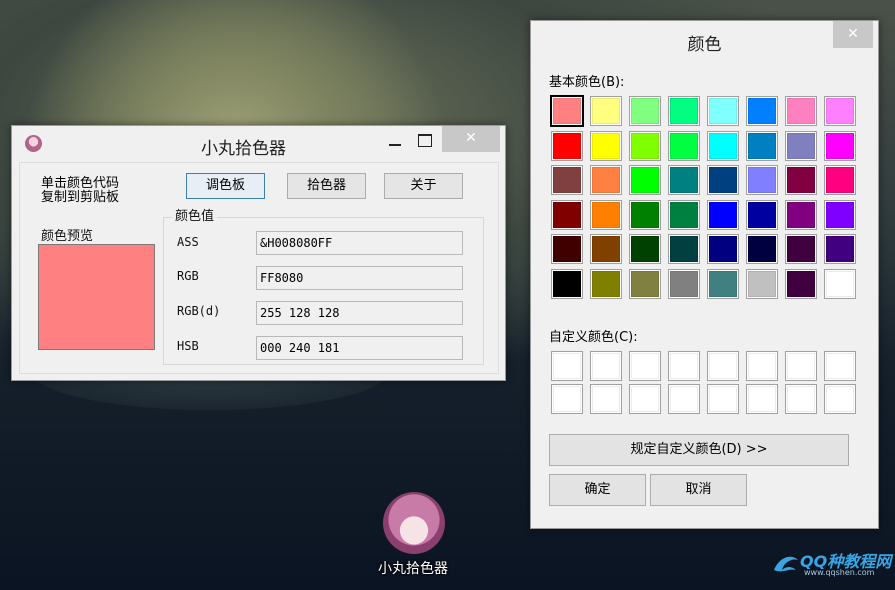 Image resolution: width=895 pixels, height=590 pixels. Describe the element at coordinates (698, 490) in the screenshot. I see `cancel-button: 取消` at that location.